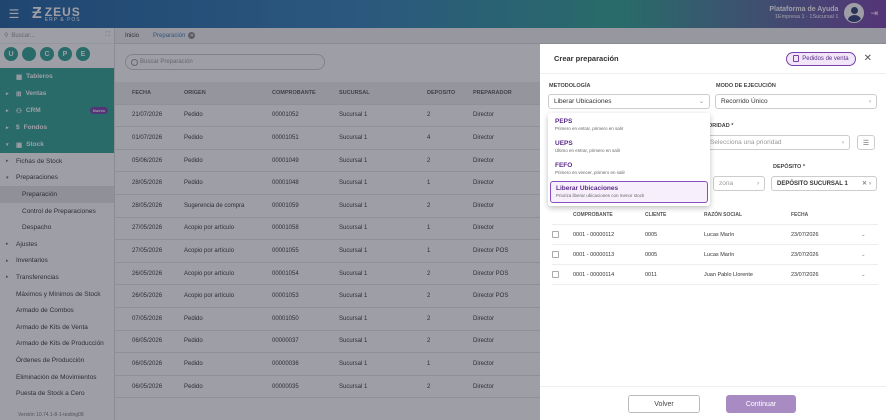 The width and height of the screenshot is (886, 420). I want to click on clear-icon: ✕, so click(864, 183).